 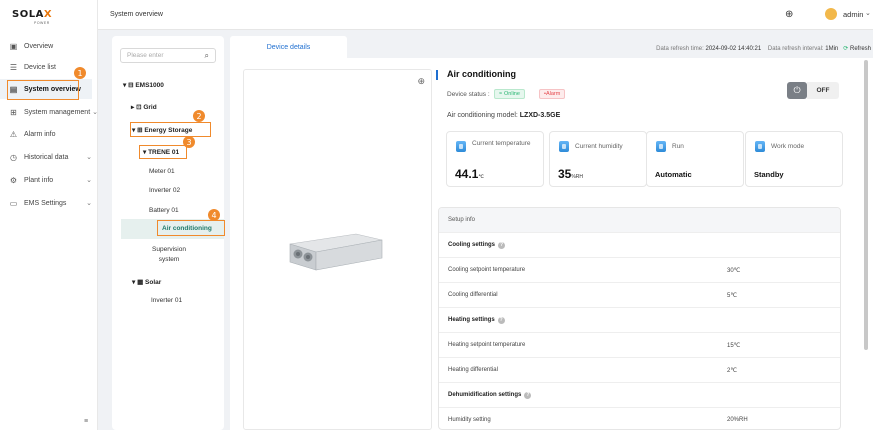 What do you see at coordinates (45, 203) in the screenshot?
I see `sidebar-item-label: EMS Settings` at bounding box center [45, 203].